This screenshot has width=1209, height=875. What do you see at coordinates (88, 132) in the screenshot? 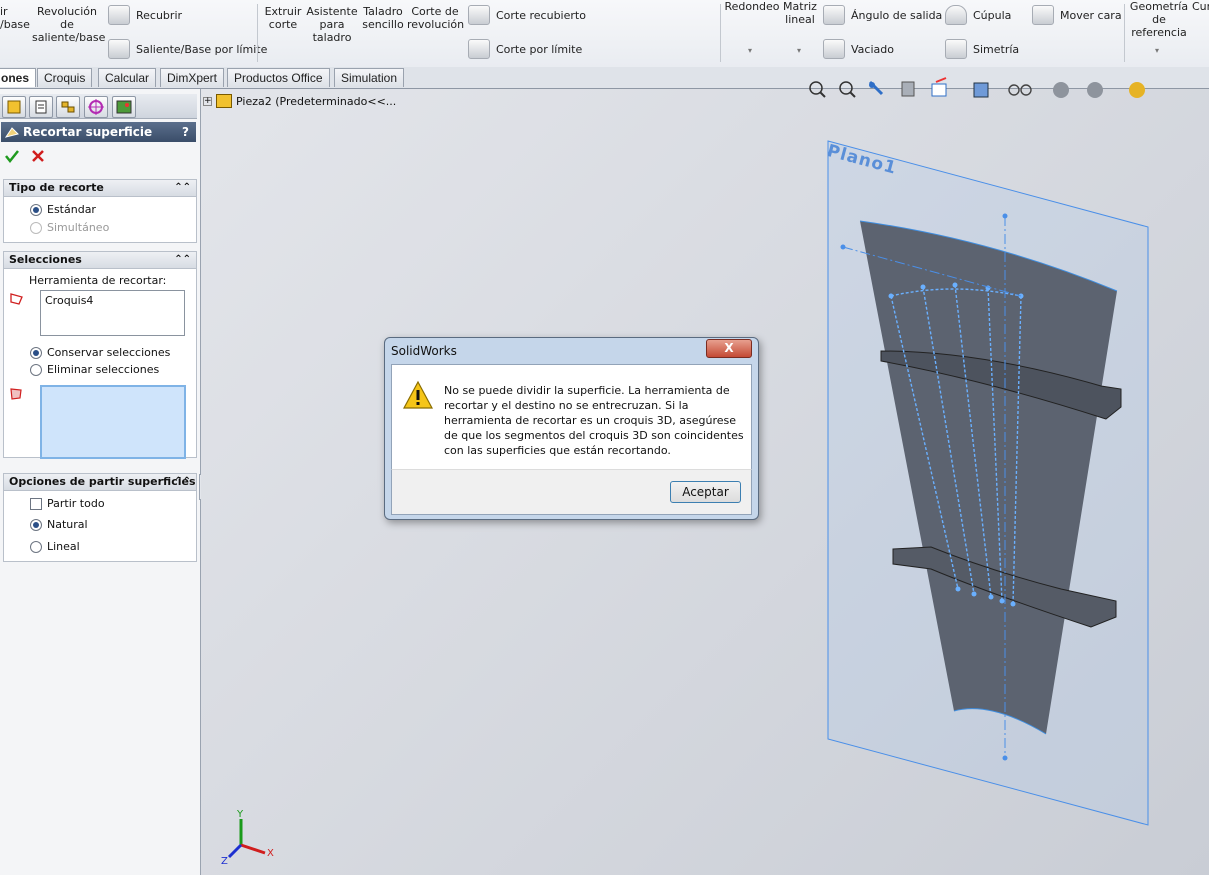
I see `feature-title: Recortar superficie` at bounding box center [88, 132].